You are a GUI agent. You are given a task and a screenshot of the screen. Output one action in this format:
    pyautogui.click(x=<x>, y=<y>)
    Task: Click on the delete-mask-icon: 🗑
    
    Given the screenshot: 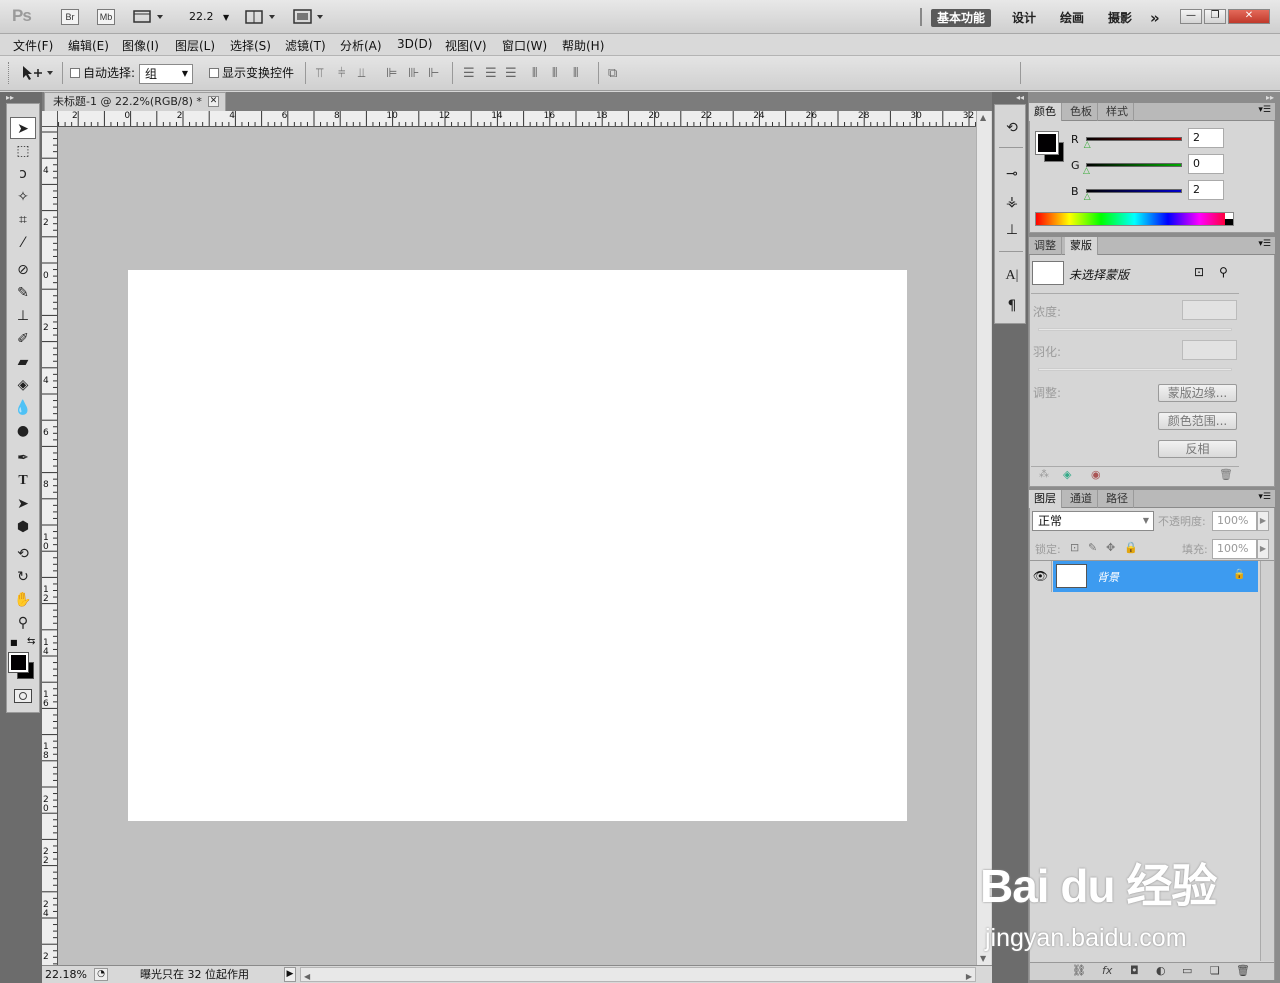 What is the action you would take?
    pyautogui.click(x=1226, y=474)
    